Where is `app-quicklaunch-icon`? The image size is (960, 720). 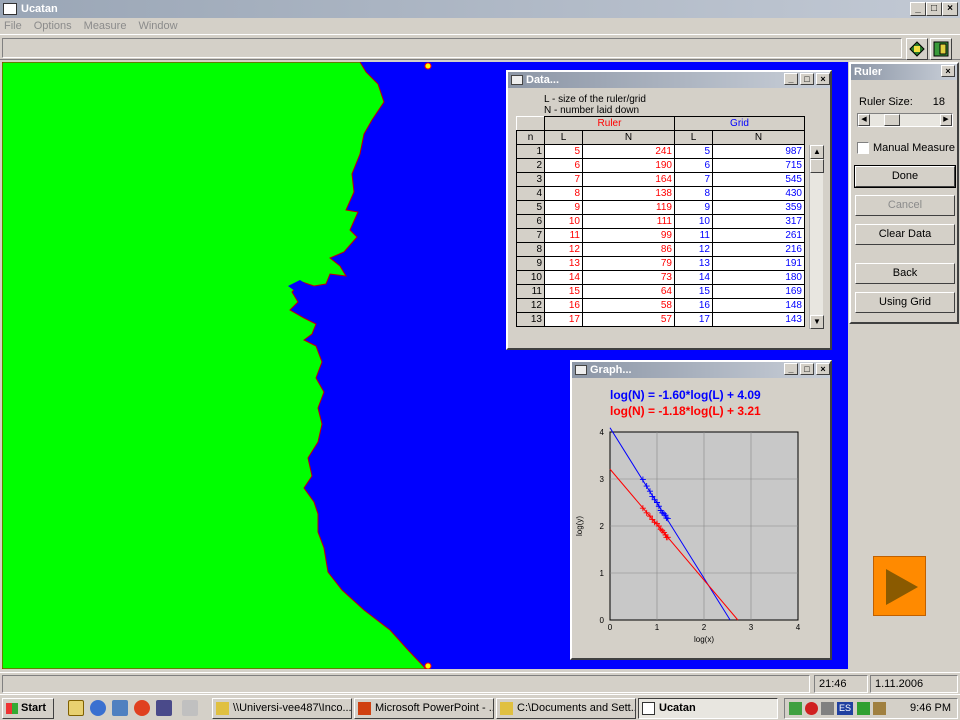
app-quicklaunch-icon is located at coordinates (164, 708).